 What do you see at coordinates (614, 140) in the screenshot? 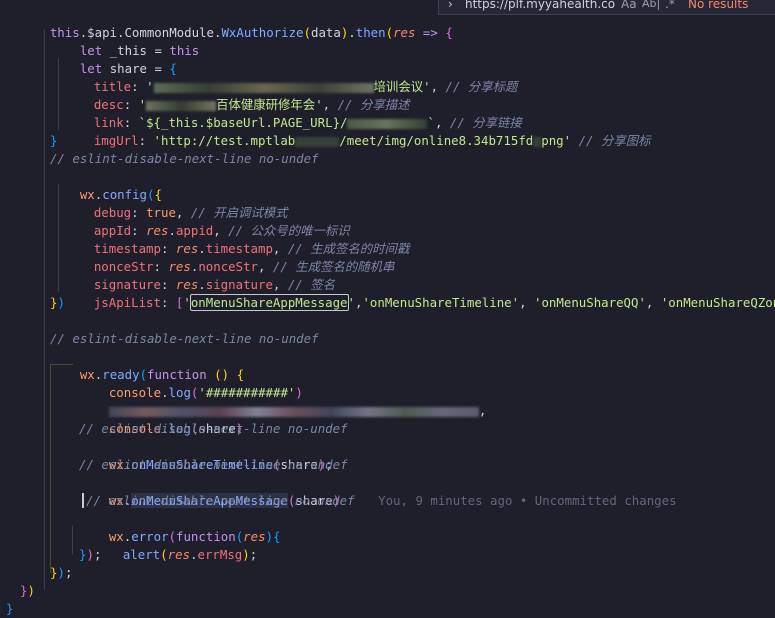
I see `token-comment: // 分享图标` at bounding box center [614, 140].